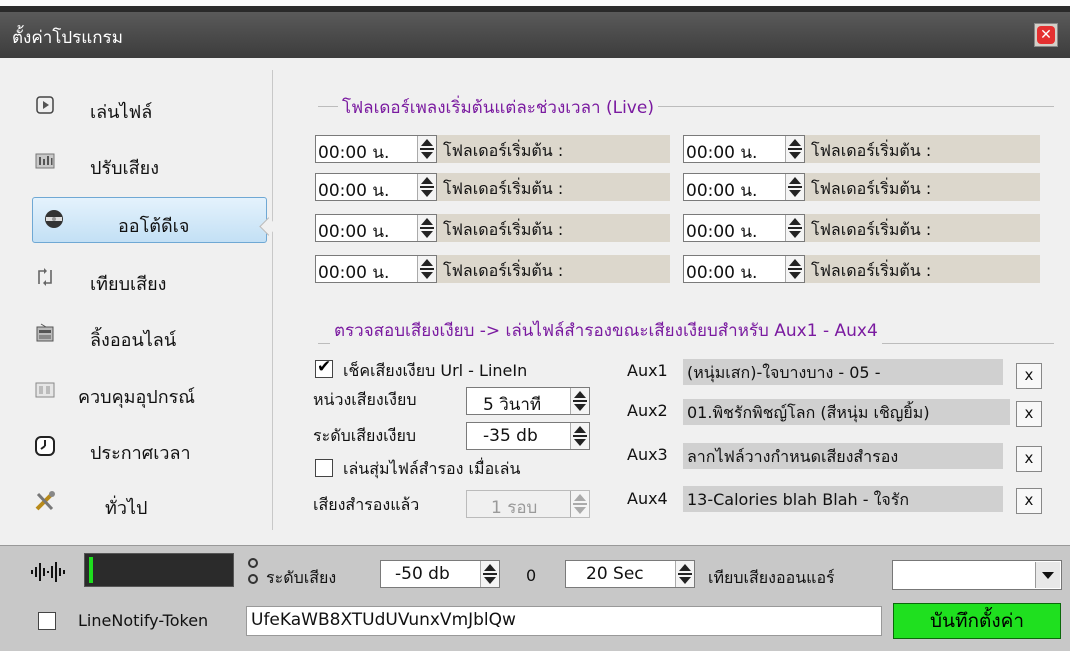  Describe the element at coordinates (67, 38) in the screenshot. I see `window-title: ตั้งค่าโปรแกรม` at that location.